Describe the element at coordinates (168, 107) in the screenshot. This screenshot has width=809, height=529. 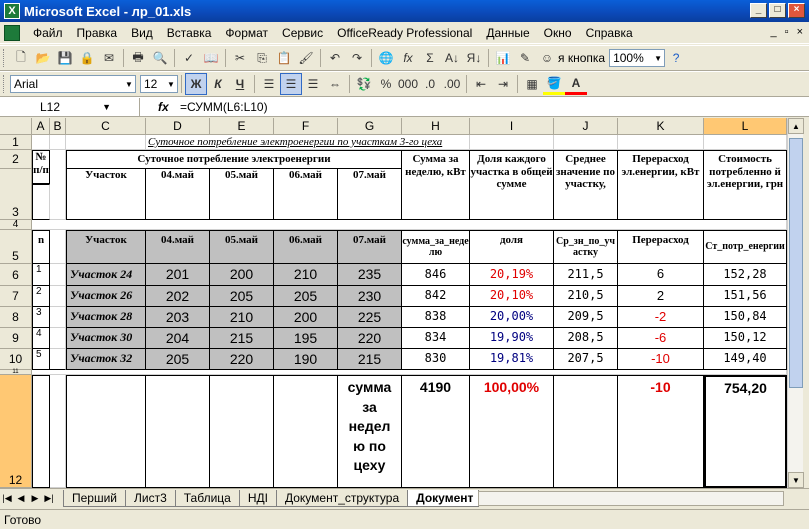
I see `insert-function-icon: fx` at that location.